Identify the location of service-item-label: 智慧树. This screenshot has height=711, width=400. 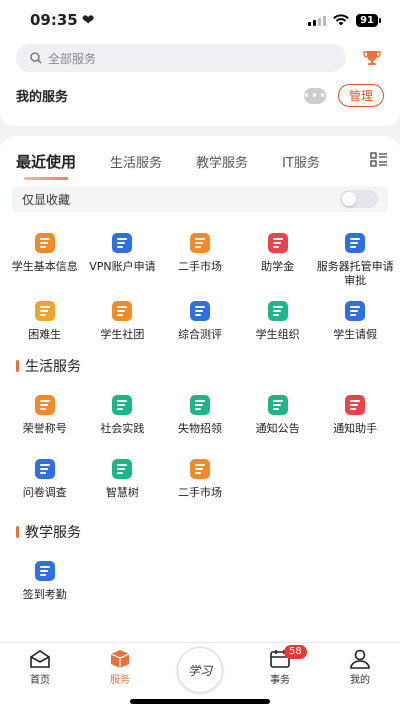
(122, 492).